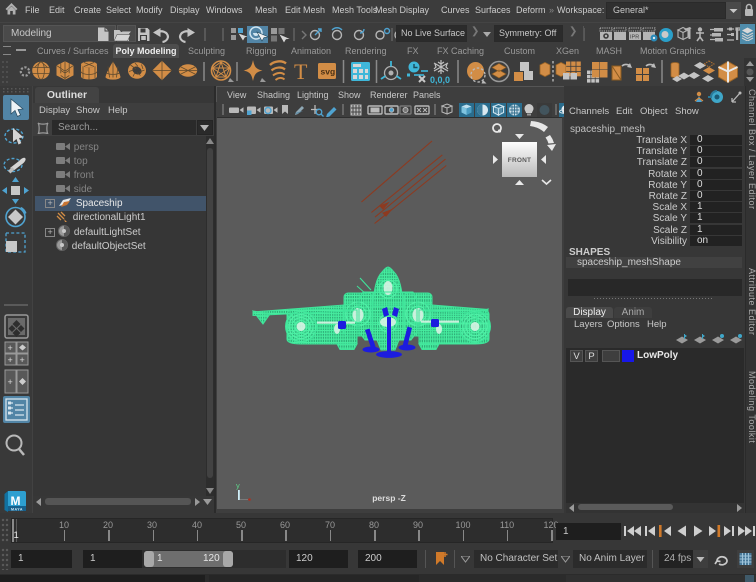 Image resolution: width=756 pixels, height=582 pixels. Describe the element at coordinates (328, 72) in the screenshot. I see `svg-text: svg` at that location.